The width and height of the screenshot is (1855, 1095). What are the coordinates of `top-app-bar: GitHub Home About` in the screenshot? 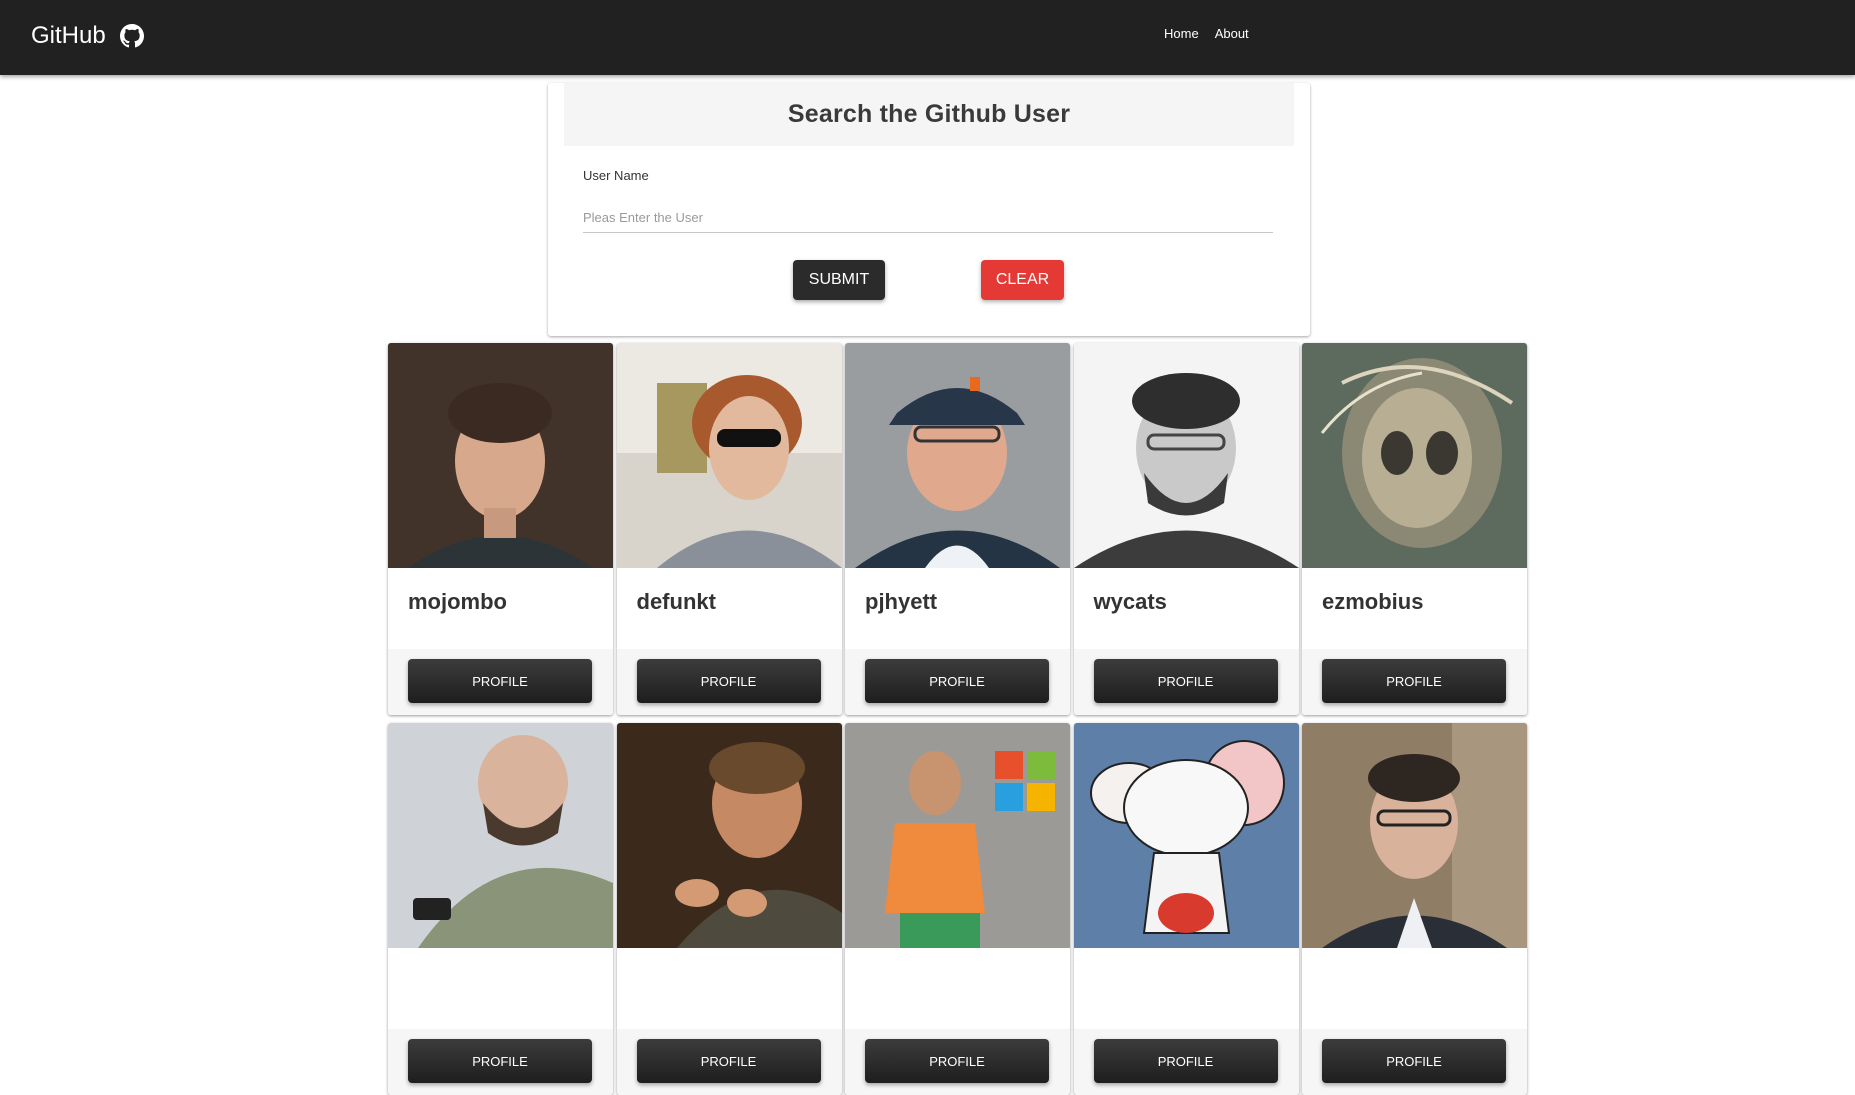 It's located at (927, 37).